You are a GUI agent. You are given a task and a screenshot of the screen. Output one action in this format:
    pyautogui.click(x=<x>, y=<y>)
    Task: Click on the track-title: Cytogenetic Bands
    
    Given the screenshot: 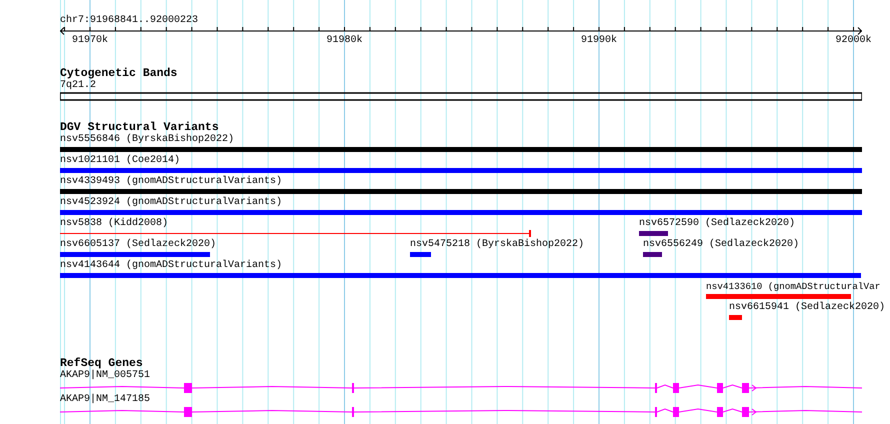 What is the action you would take?
    pyautogui.click(x=119, y=74)
    